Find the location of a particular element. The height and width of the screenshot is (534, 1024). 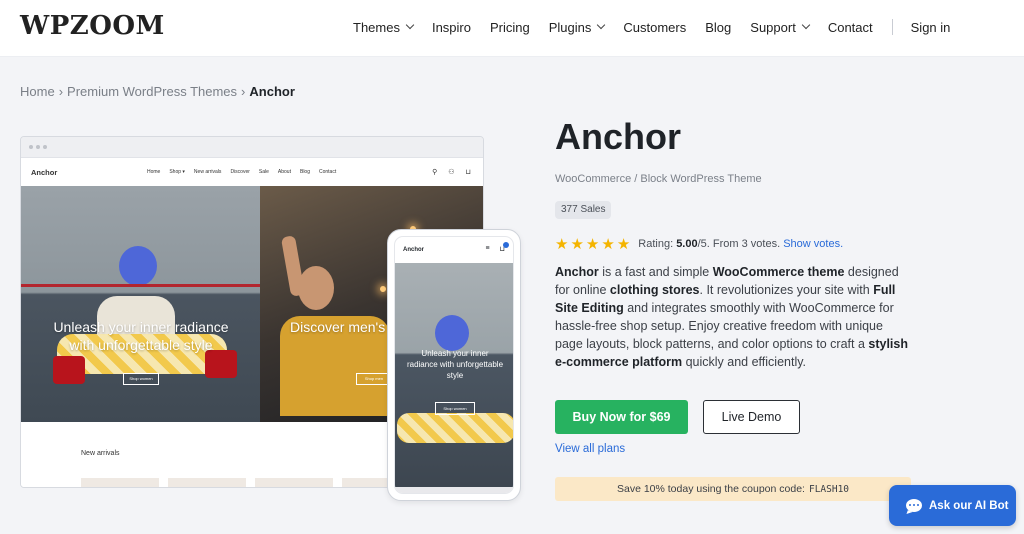

nav-blog-label: Blog is located at coordinates (718, 27).